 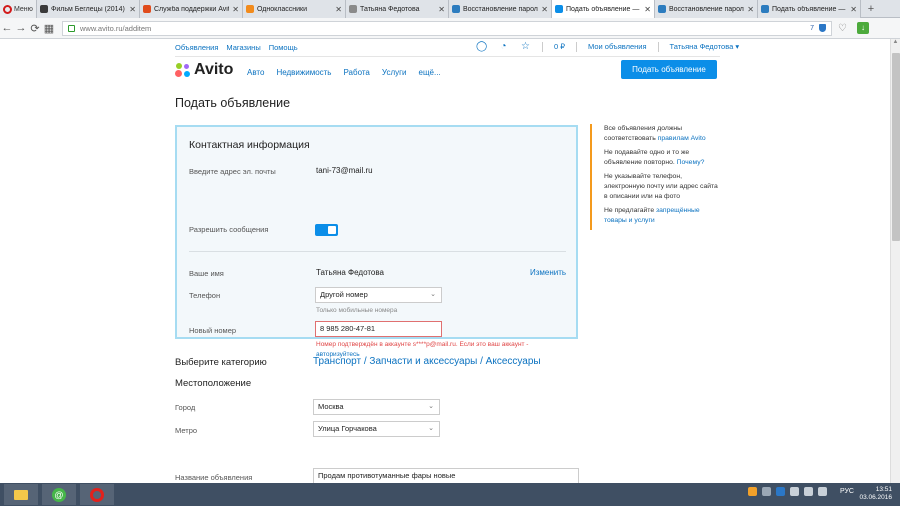 I want to click on network-icon, so click(x=808, y=491).